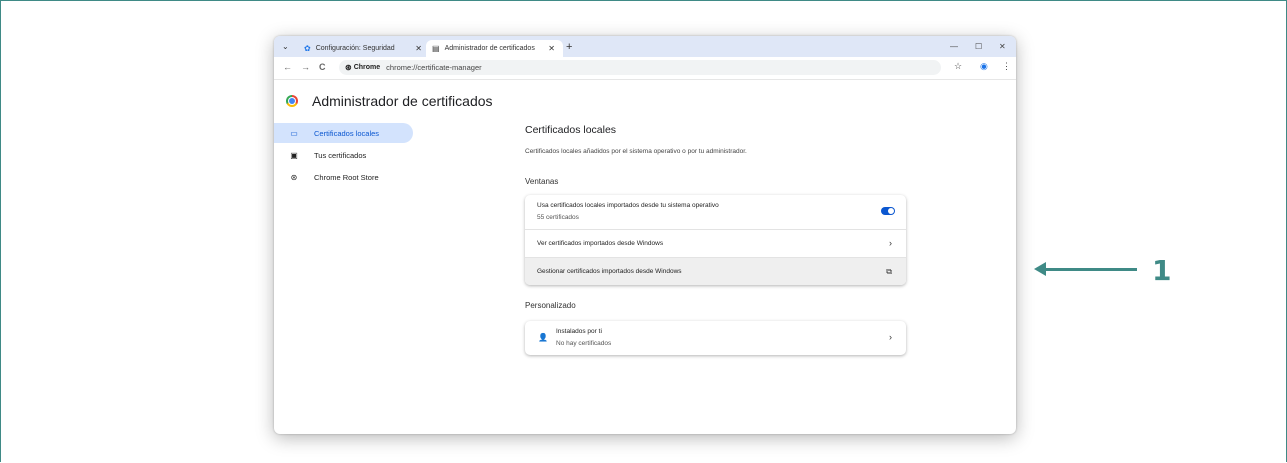 Image resolution: width=1287 pixels, height=463 pixels. I want to click on sidebar-item-label: Chrome Root Store, so click(346, 177).